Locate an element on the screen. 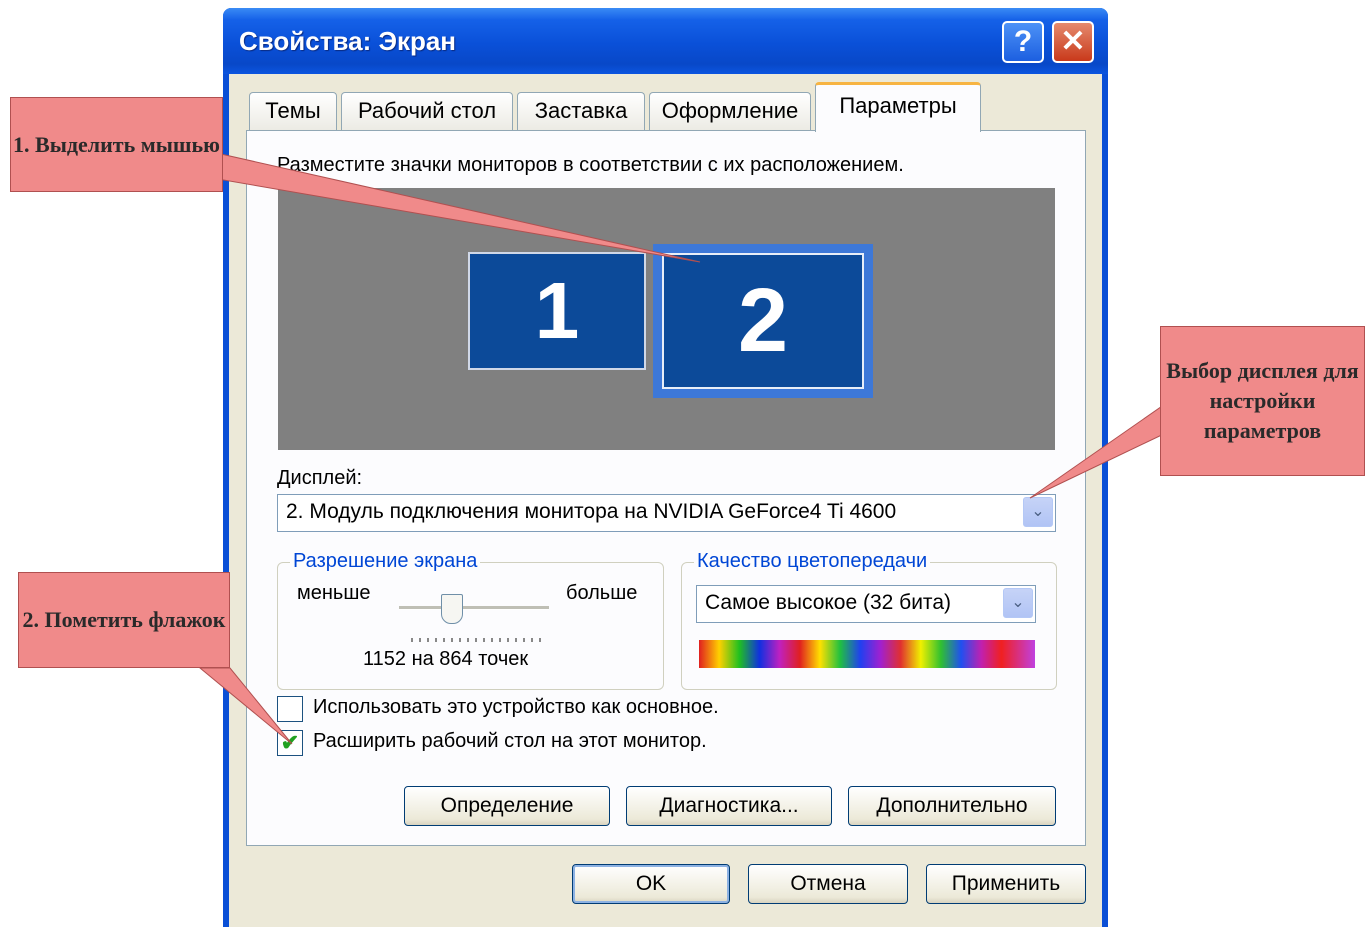 The image size is (1367, 927). resolution-more-label: больше is located at coordinates (602, 593).